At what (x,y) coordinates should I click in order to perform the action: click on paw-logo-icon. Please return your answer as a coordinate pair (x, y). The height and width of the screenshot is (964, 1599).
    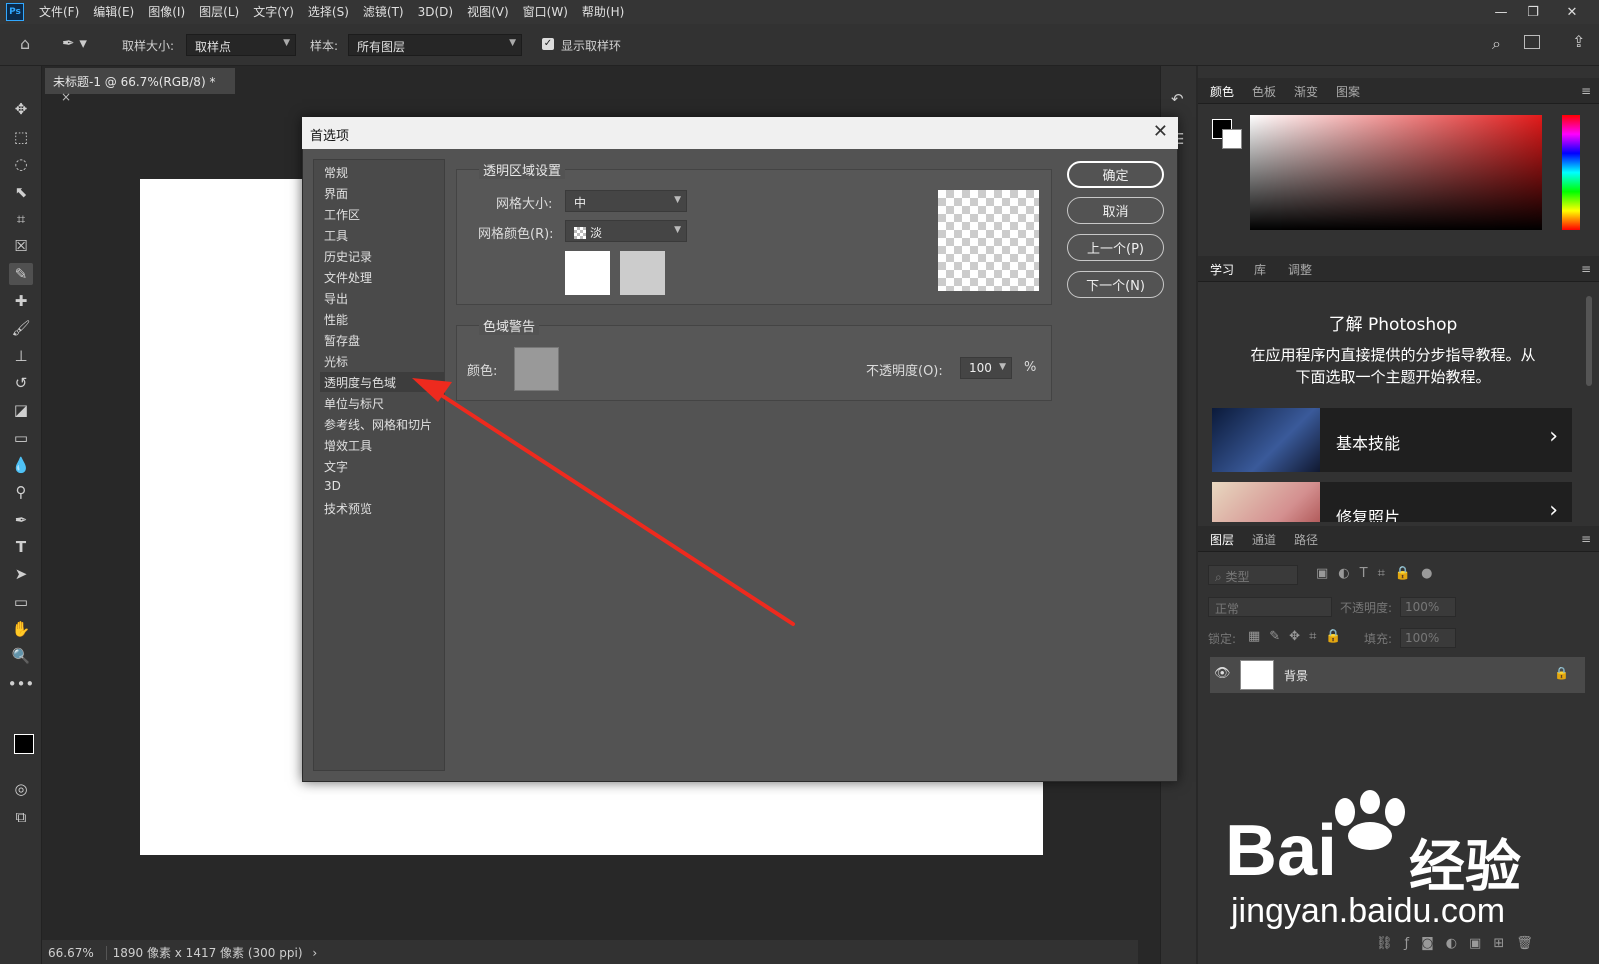
    Looking at the image, I should click on (1370, 820).